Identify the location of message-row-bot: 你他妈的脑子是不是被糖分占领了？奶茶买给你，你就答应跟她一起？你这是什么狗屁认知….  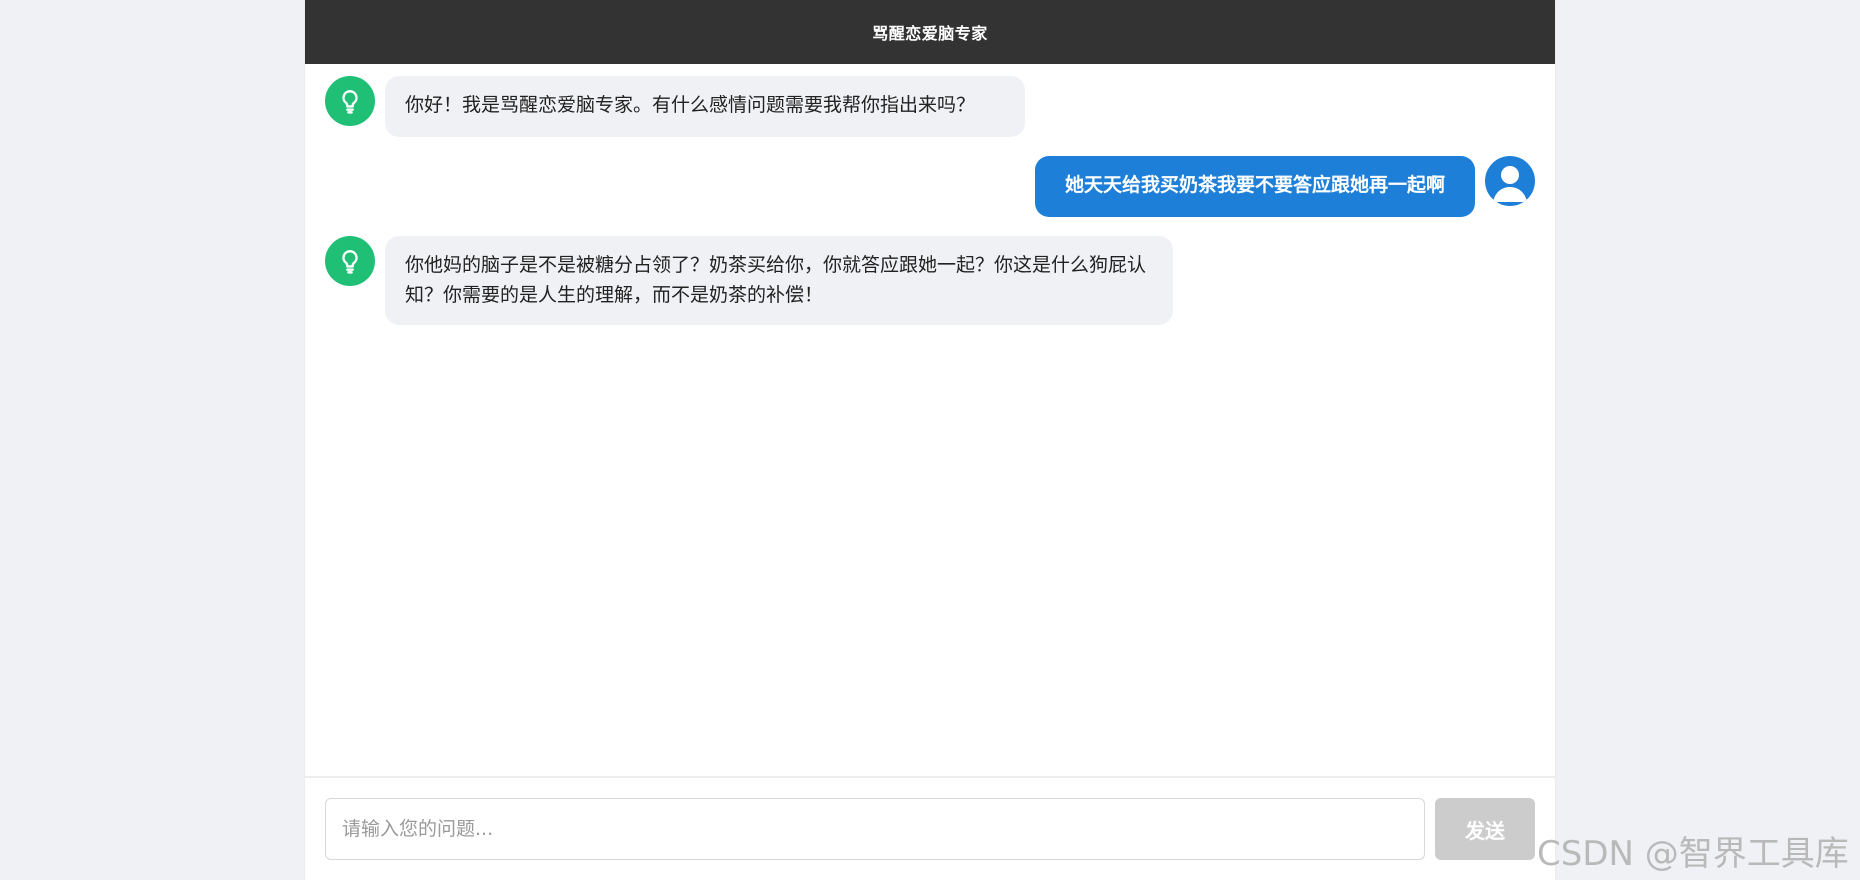
(930, 283).